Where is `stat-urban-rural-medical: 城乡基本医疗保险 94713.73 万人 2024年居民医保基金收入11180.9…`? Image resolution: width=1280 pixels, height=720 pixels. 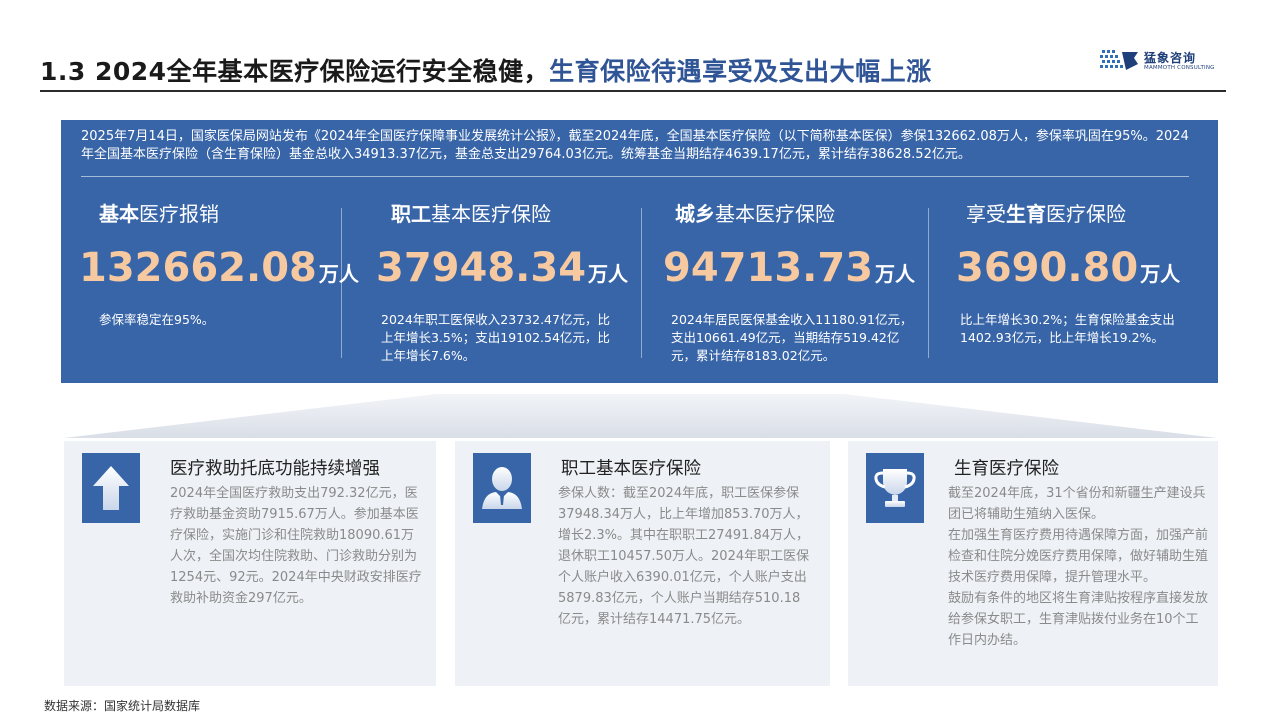
stat-urban-rural-medical: 城乡基本医疗保险 94713.73 万人 2024年居民医保基金收入11180.9… is located at coordinates (792, 281).